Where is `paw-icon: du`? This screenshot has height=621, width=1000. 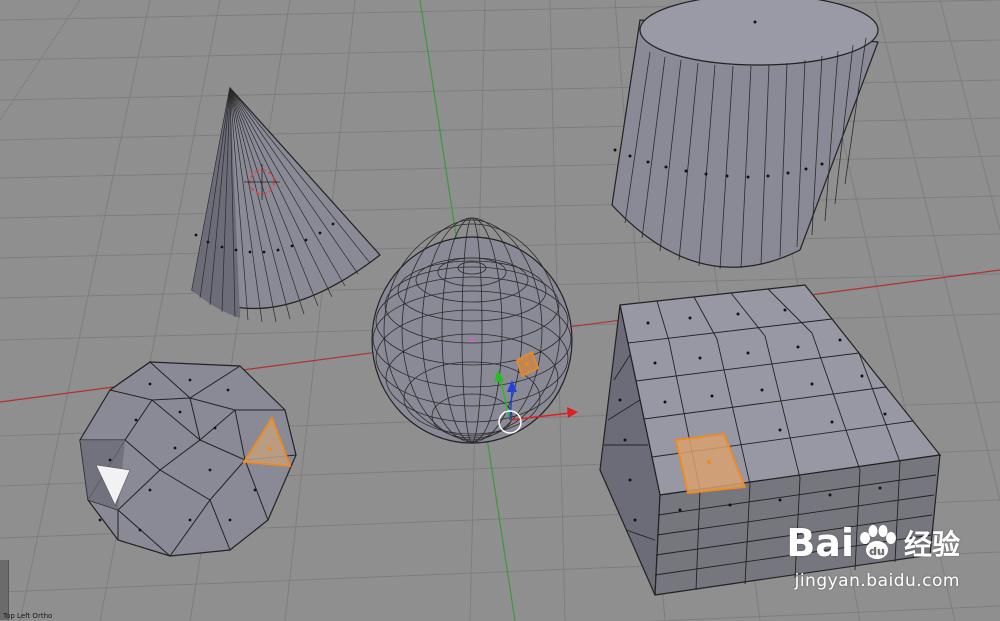 paw-icon: du is located at coordinates (877, 542).